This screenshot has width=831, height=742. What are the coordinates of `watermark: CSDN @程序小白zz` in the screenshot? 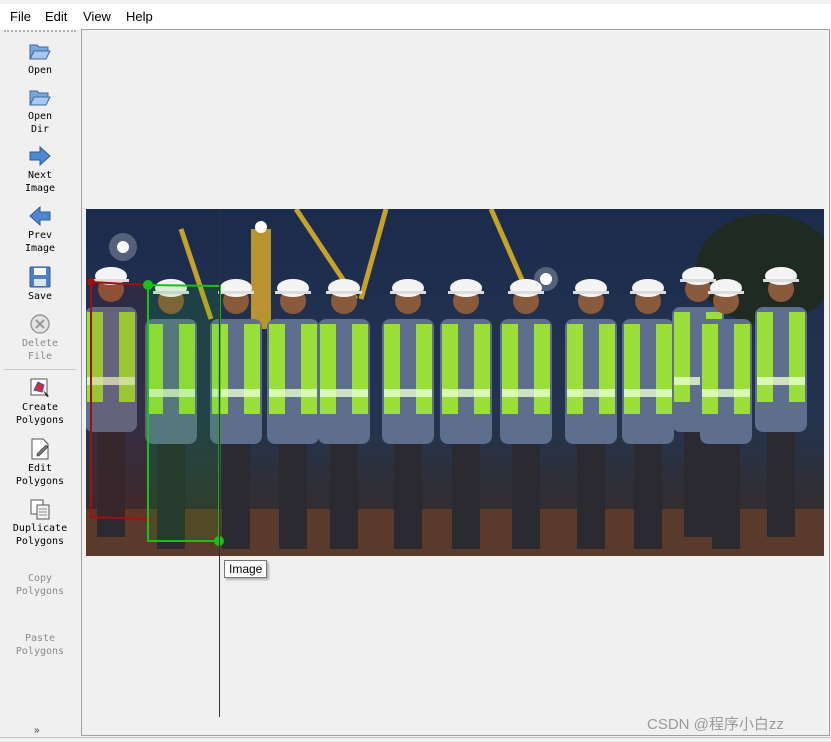 It's located at (715, 724).